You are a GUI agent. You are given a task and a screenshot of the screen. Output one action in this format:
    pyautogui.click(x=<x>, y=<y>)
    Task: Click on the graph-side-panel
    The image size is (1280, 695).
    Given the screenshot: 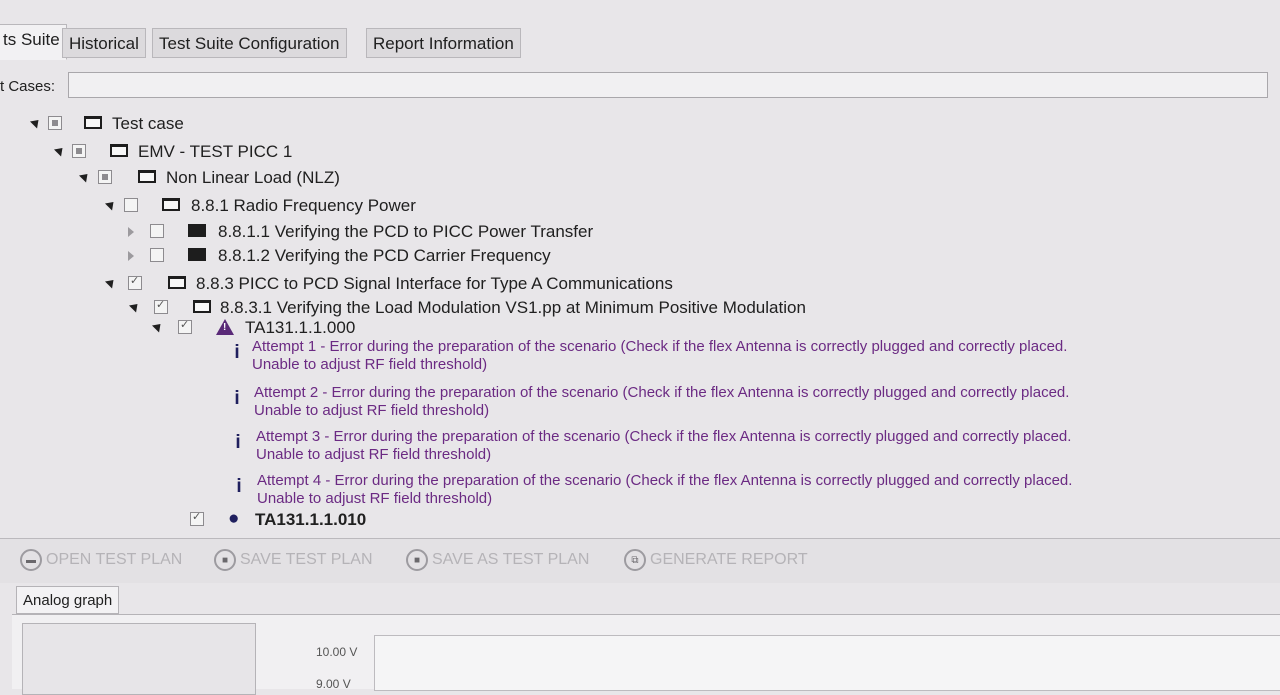 What is the action you would take?
    pyautogui.click(x=139, y=659)
    